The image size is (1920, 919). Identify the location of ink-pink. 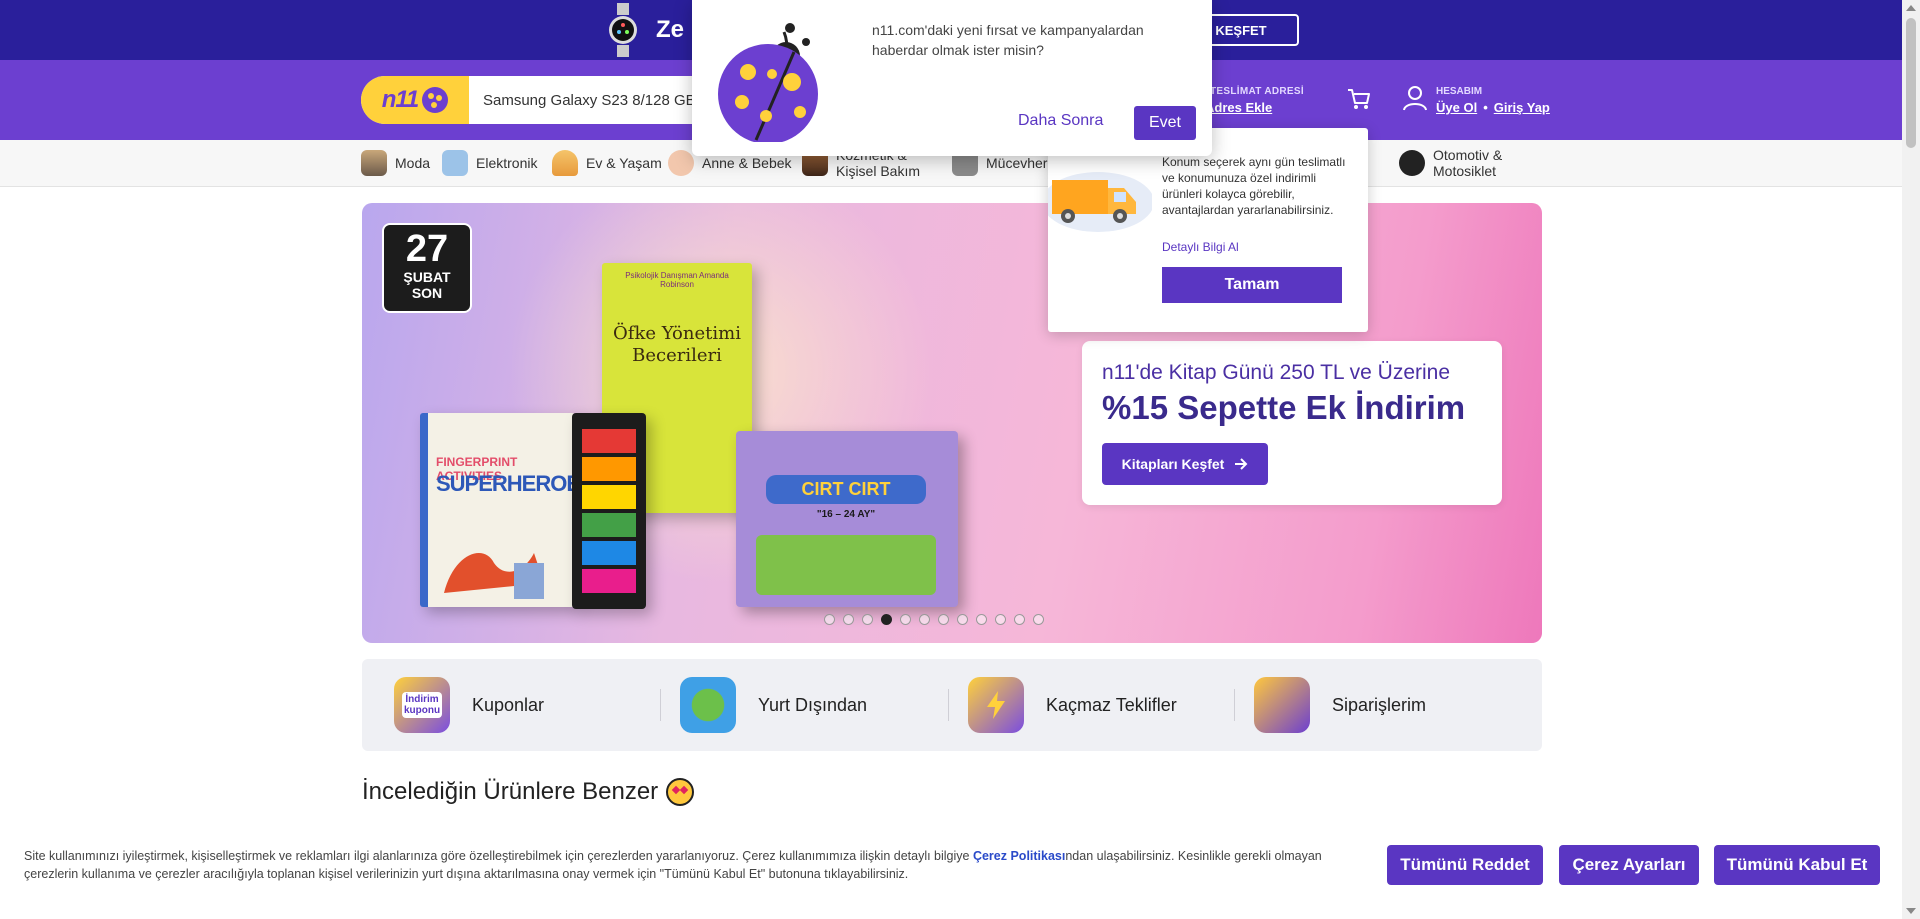
(609, 581).